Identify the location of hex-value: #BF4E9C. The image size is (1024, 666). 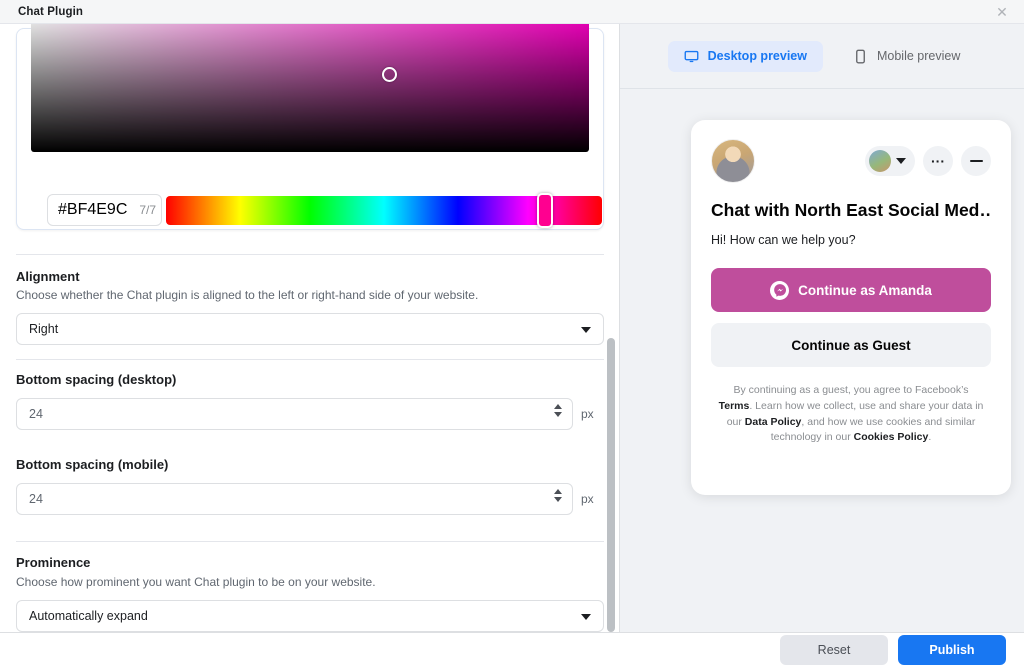
(93, 209).